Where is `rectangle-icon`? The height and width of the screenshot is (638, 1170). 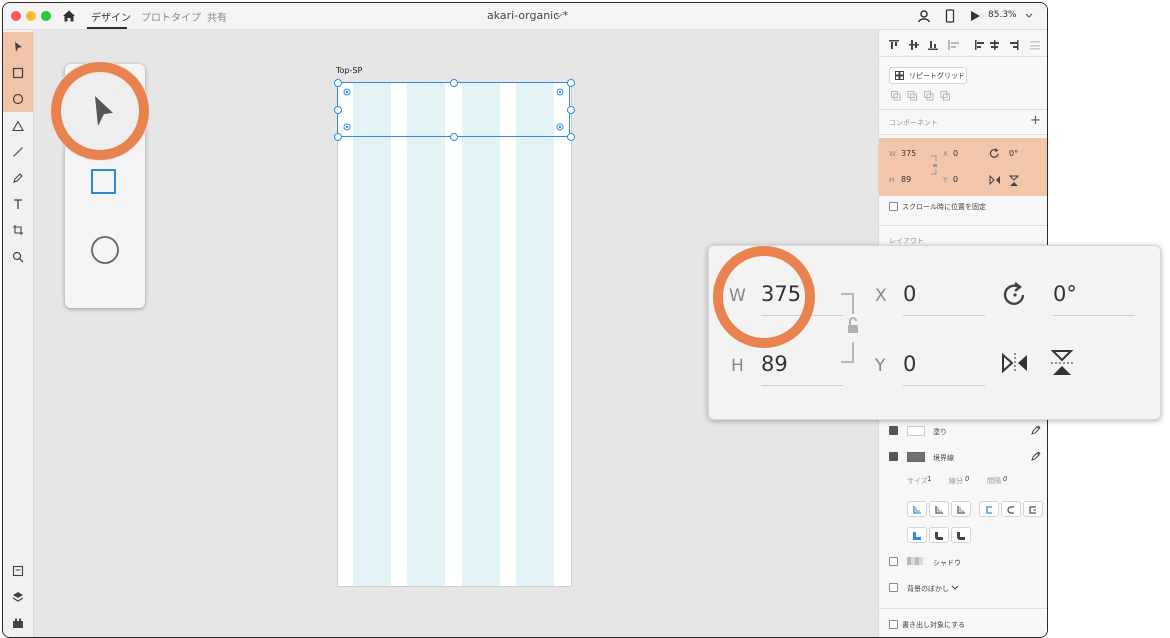 rectangle-icon is located at coordinates (18, 73).